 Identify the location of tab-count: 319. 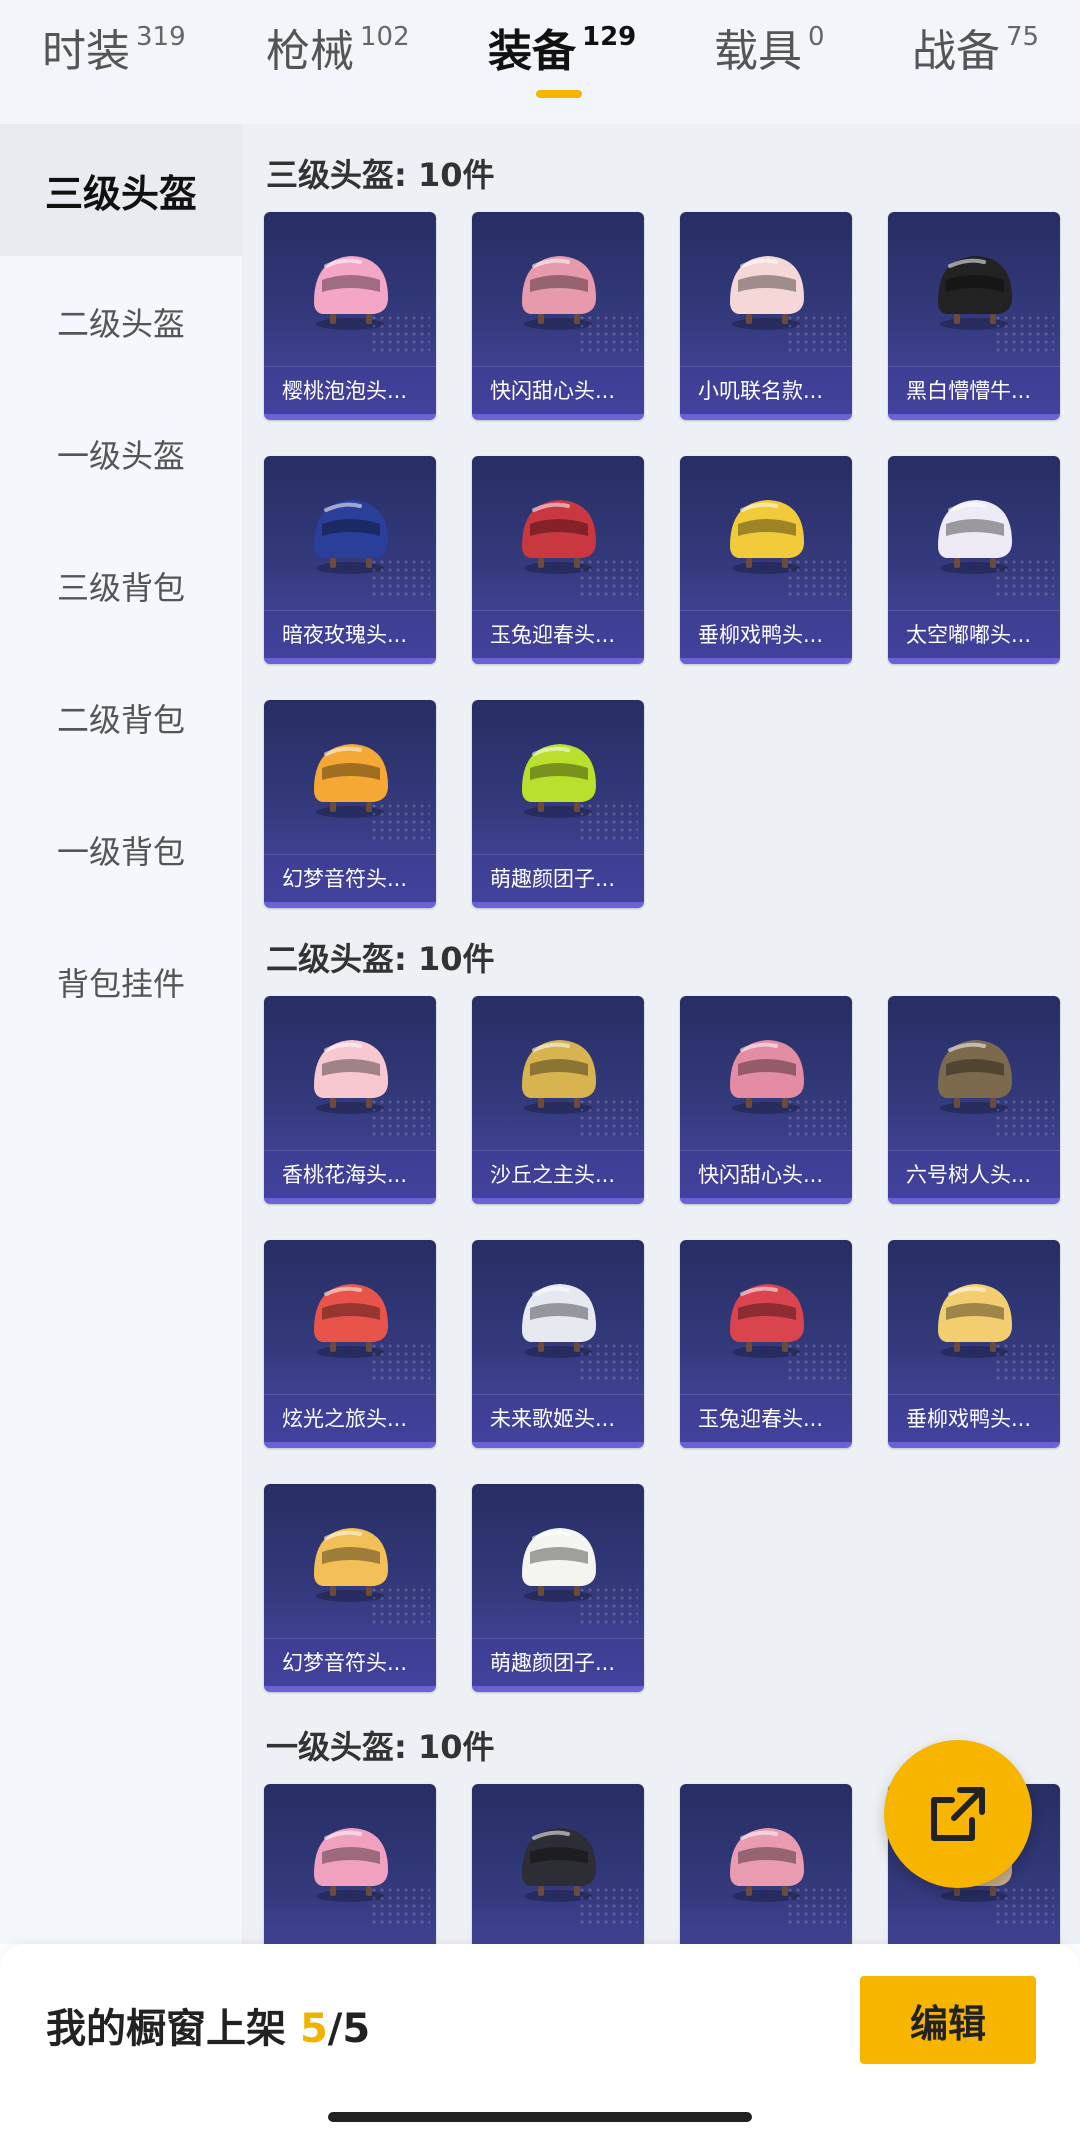
(161, 37).